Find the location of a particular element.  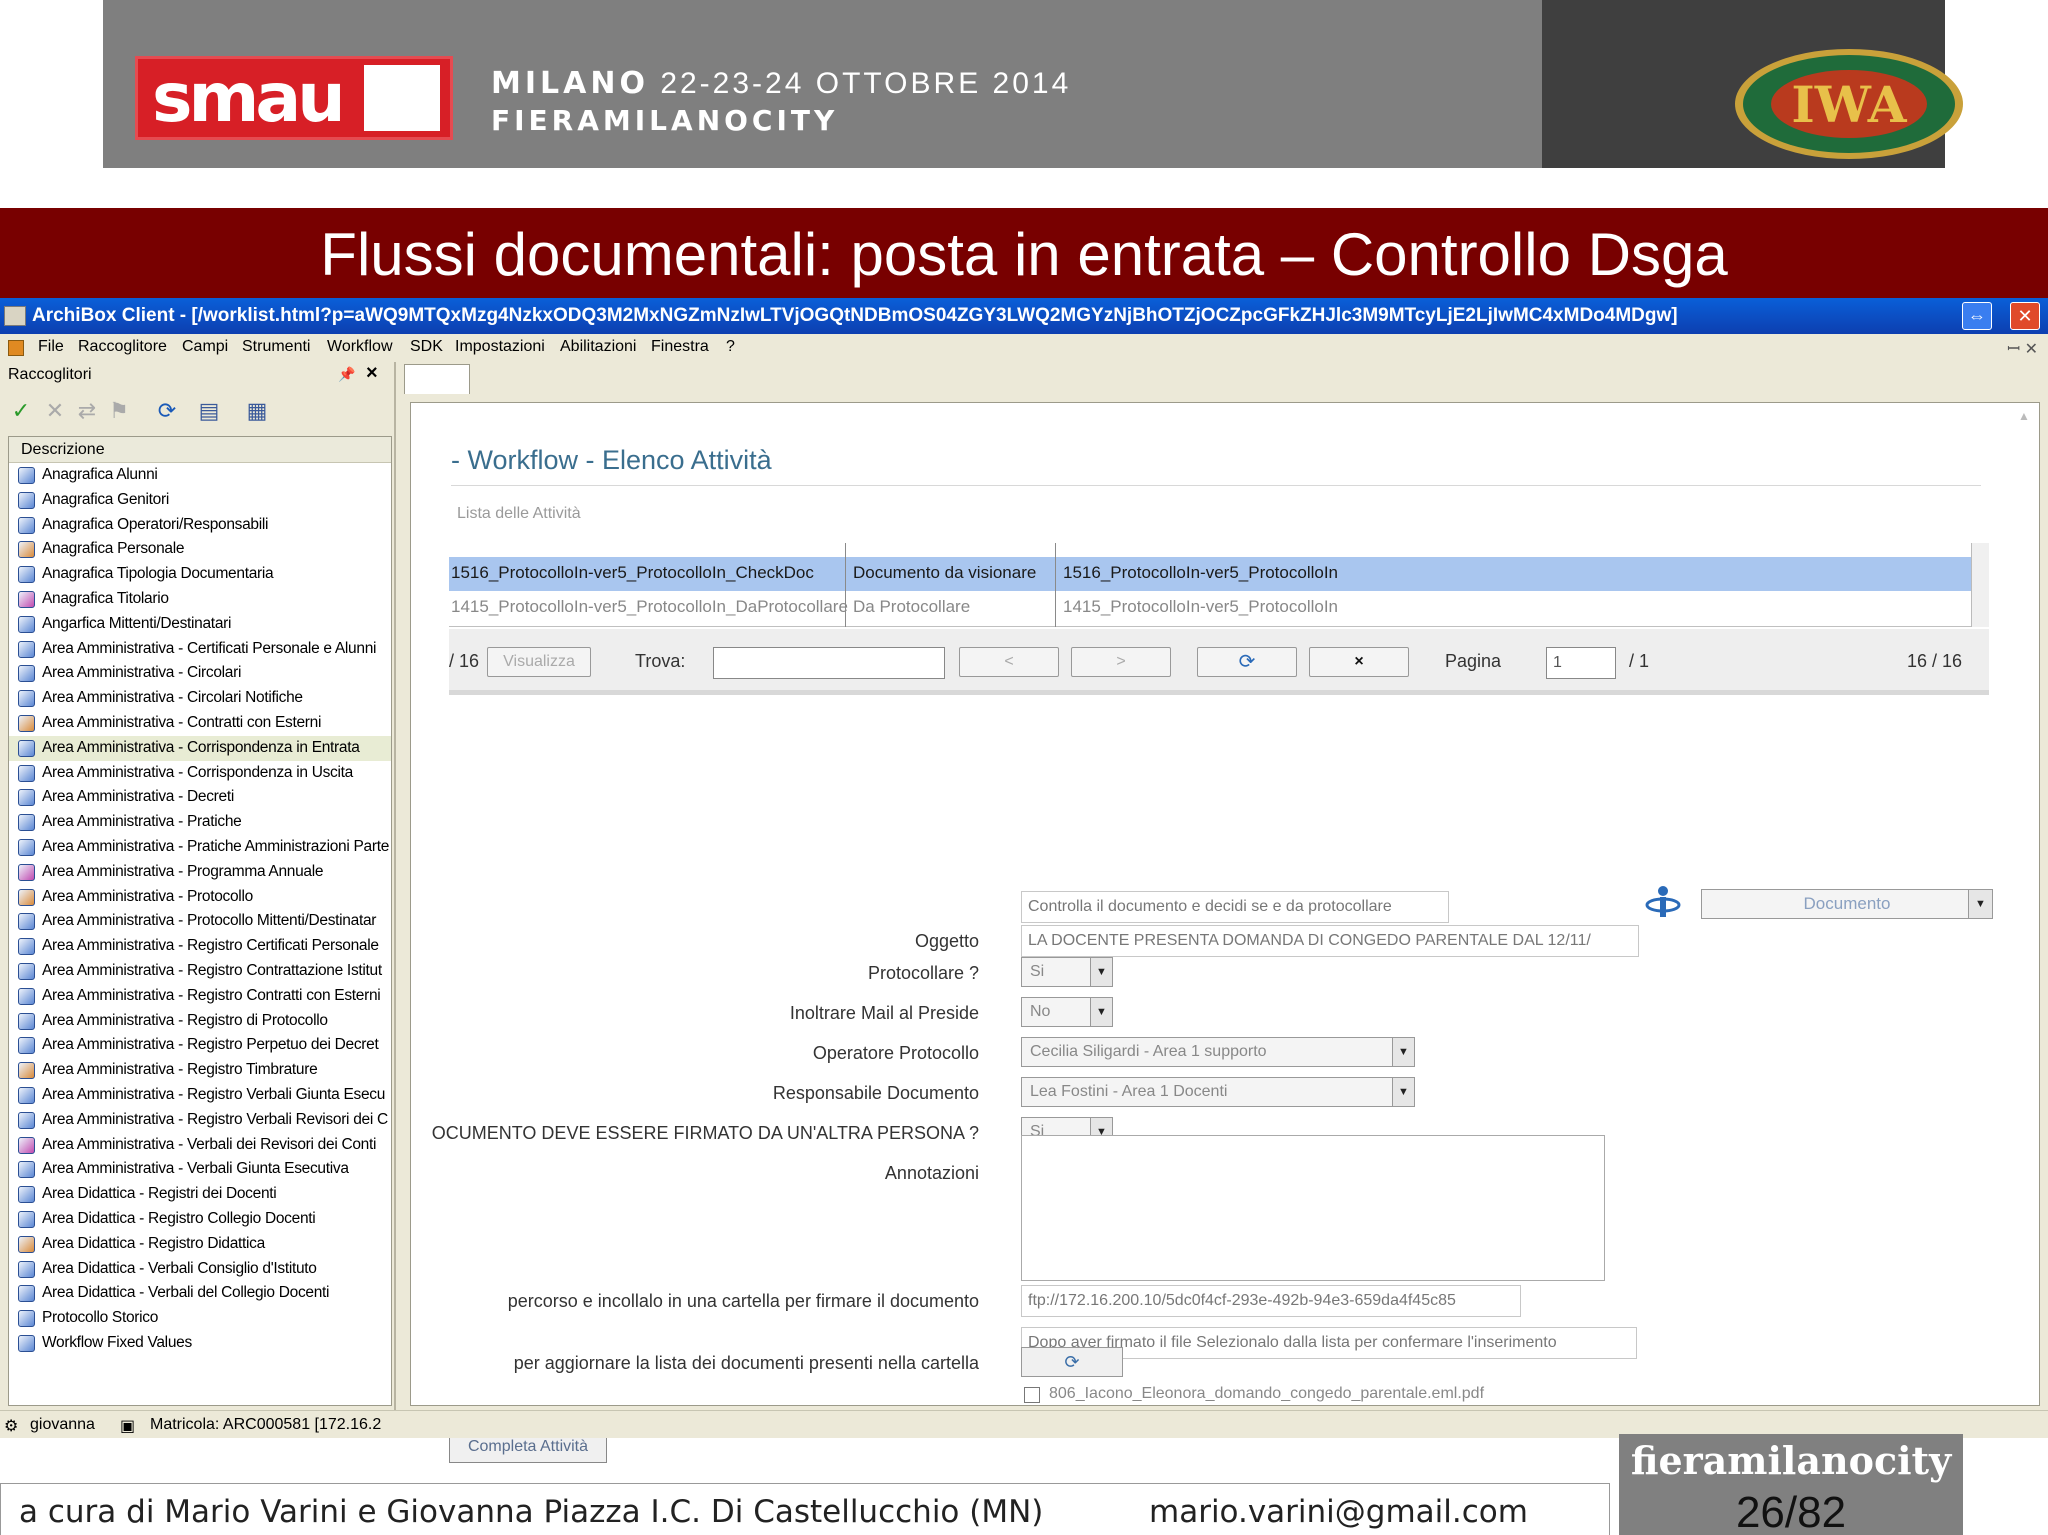

tree-item: Anagrafica Alunni is located at coordinates (200, 475).